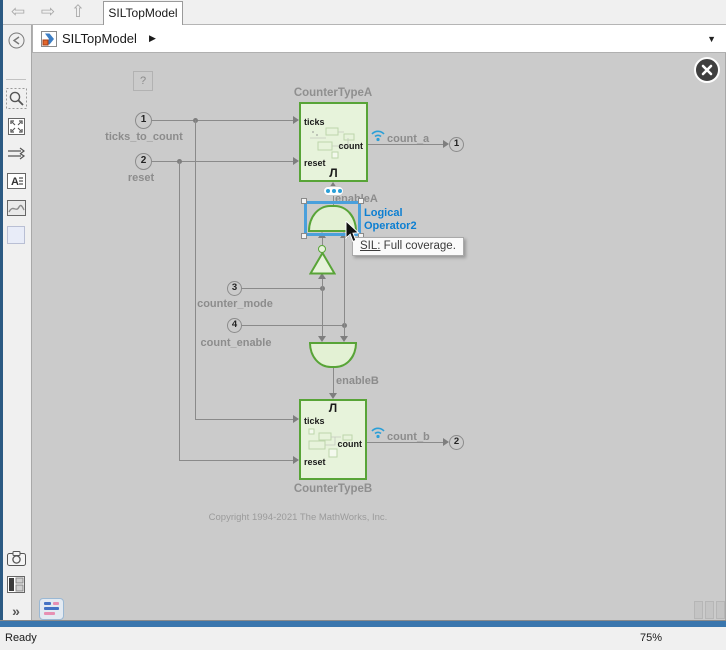 The width and height of the screenshot is (726, 650). I want to click on image-annotation-icon, so click(16, 208).